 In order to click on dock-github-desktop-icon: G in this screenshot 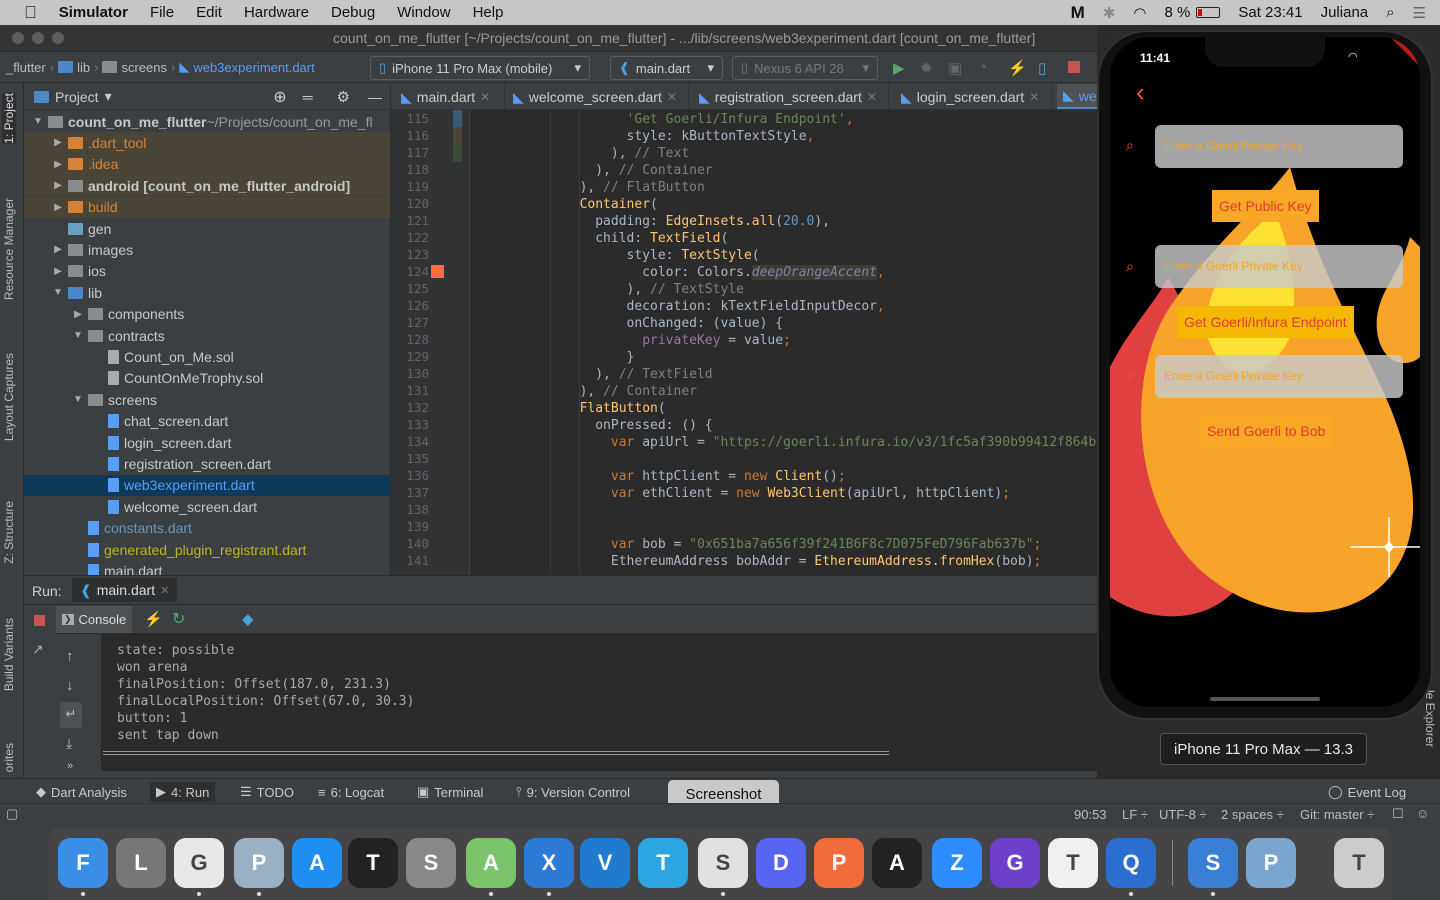, I will do `click(1015, 863)`.